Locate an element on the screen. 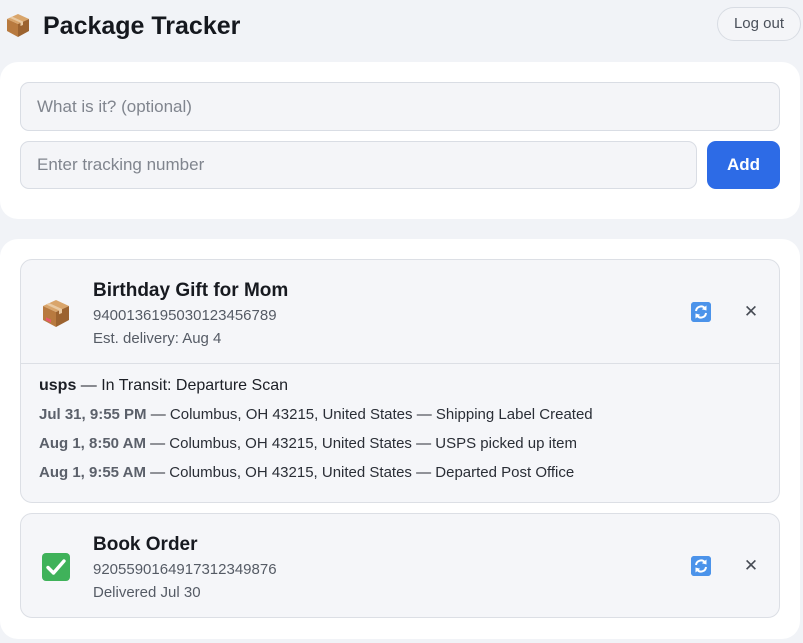  app-header: Package Tracker Log out is located at coordinates (401, 26).